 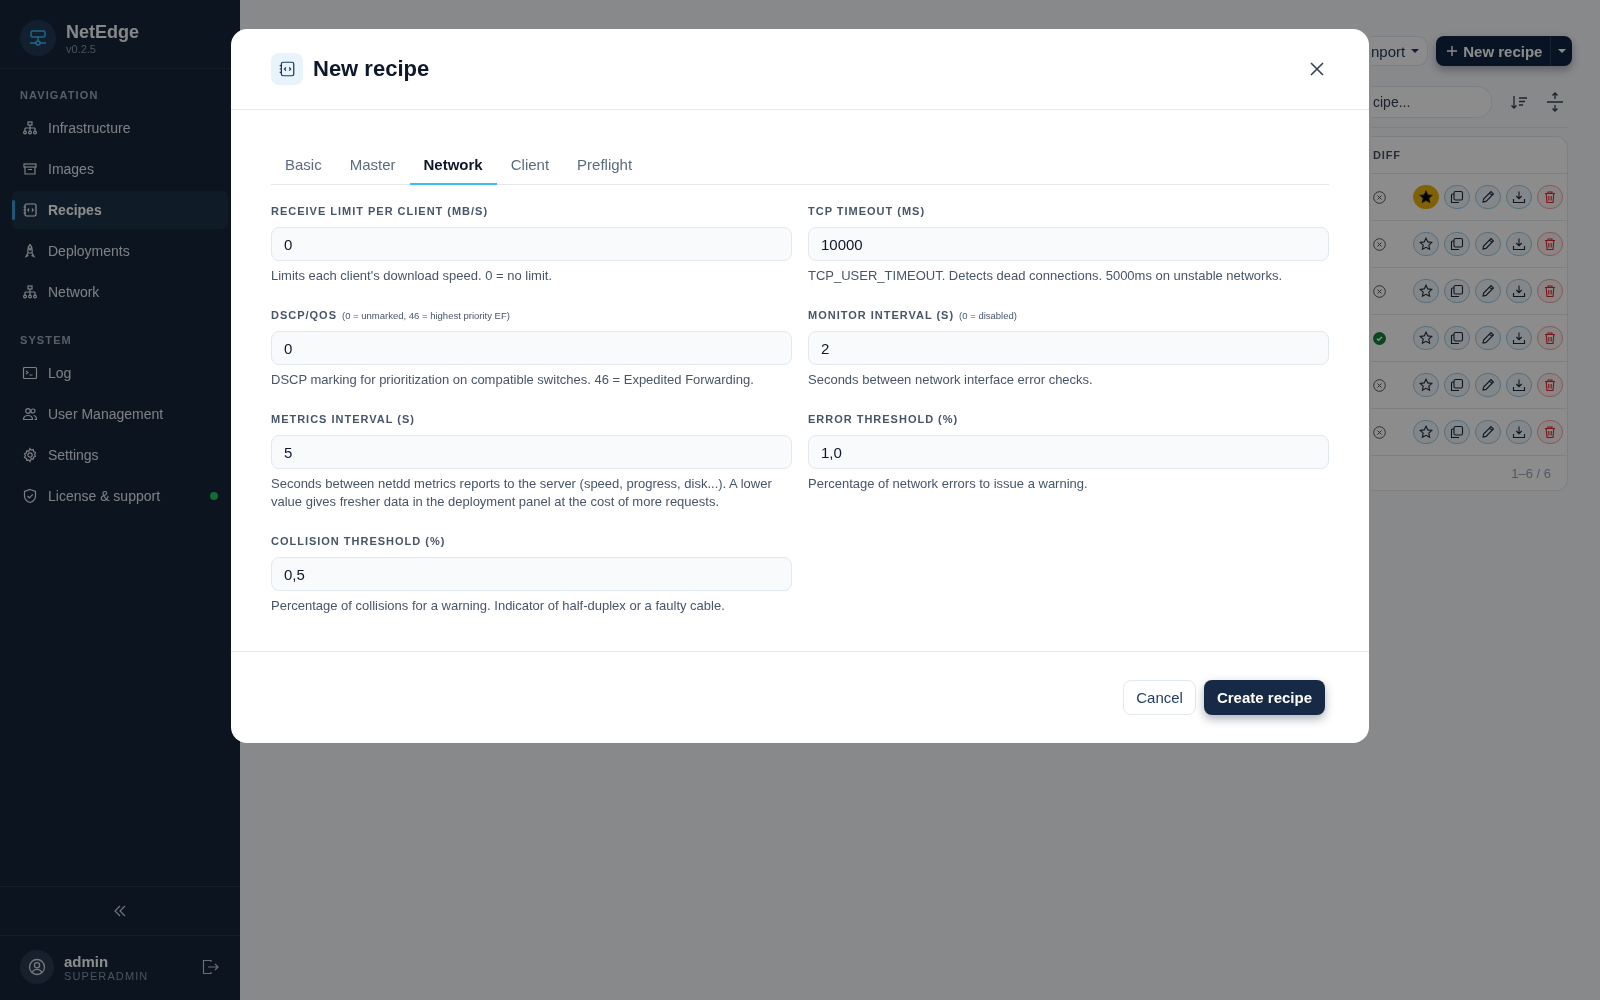 What do you see at coordinates (87, 961) in the screenshot?
I see `user-name: admin` at bounding box center [87, 961].